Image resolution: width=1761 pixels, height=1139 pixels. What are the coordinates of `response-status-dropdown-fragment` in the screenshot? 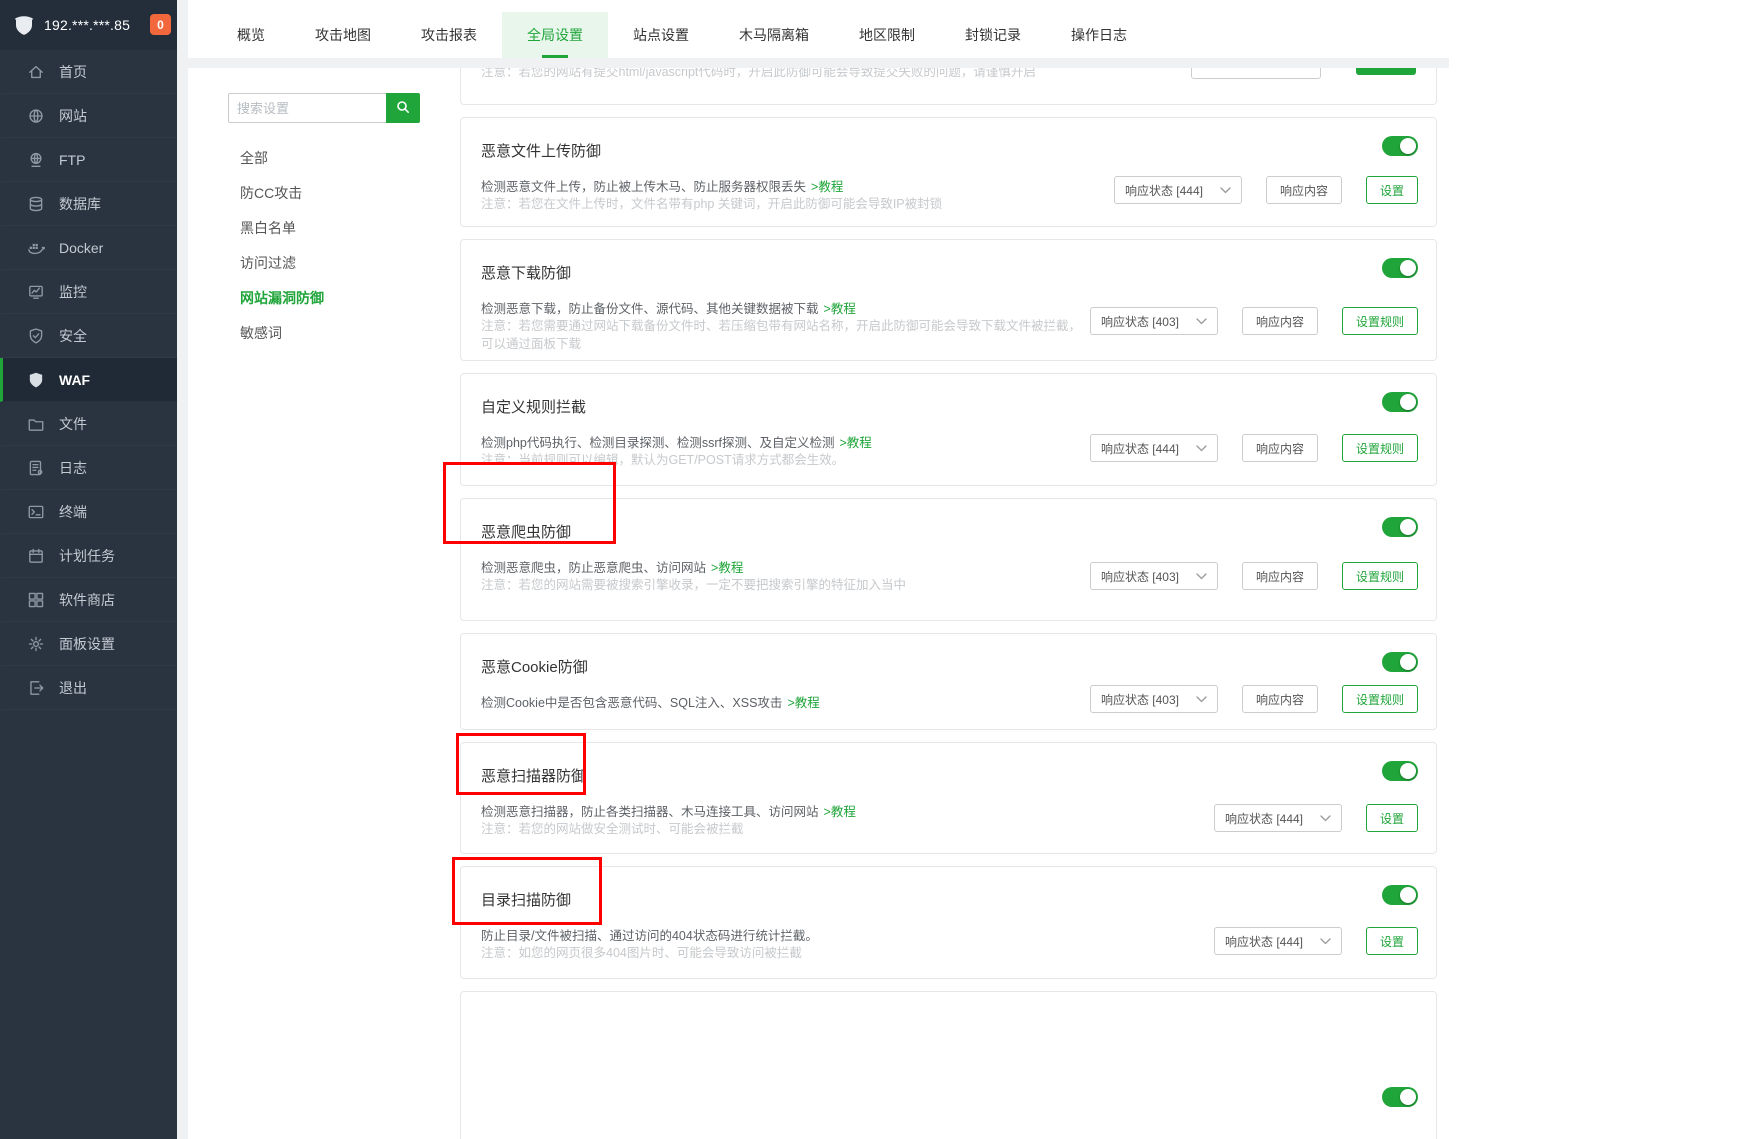 It's located at (1256, 73).